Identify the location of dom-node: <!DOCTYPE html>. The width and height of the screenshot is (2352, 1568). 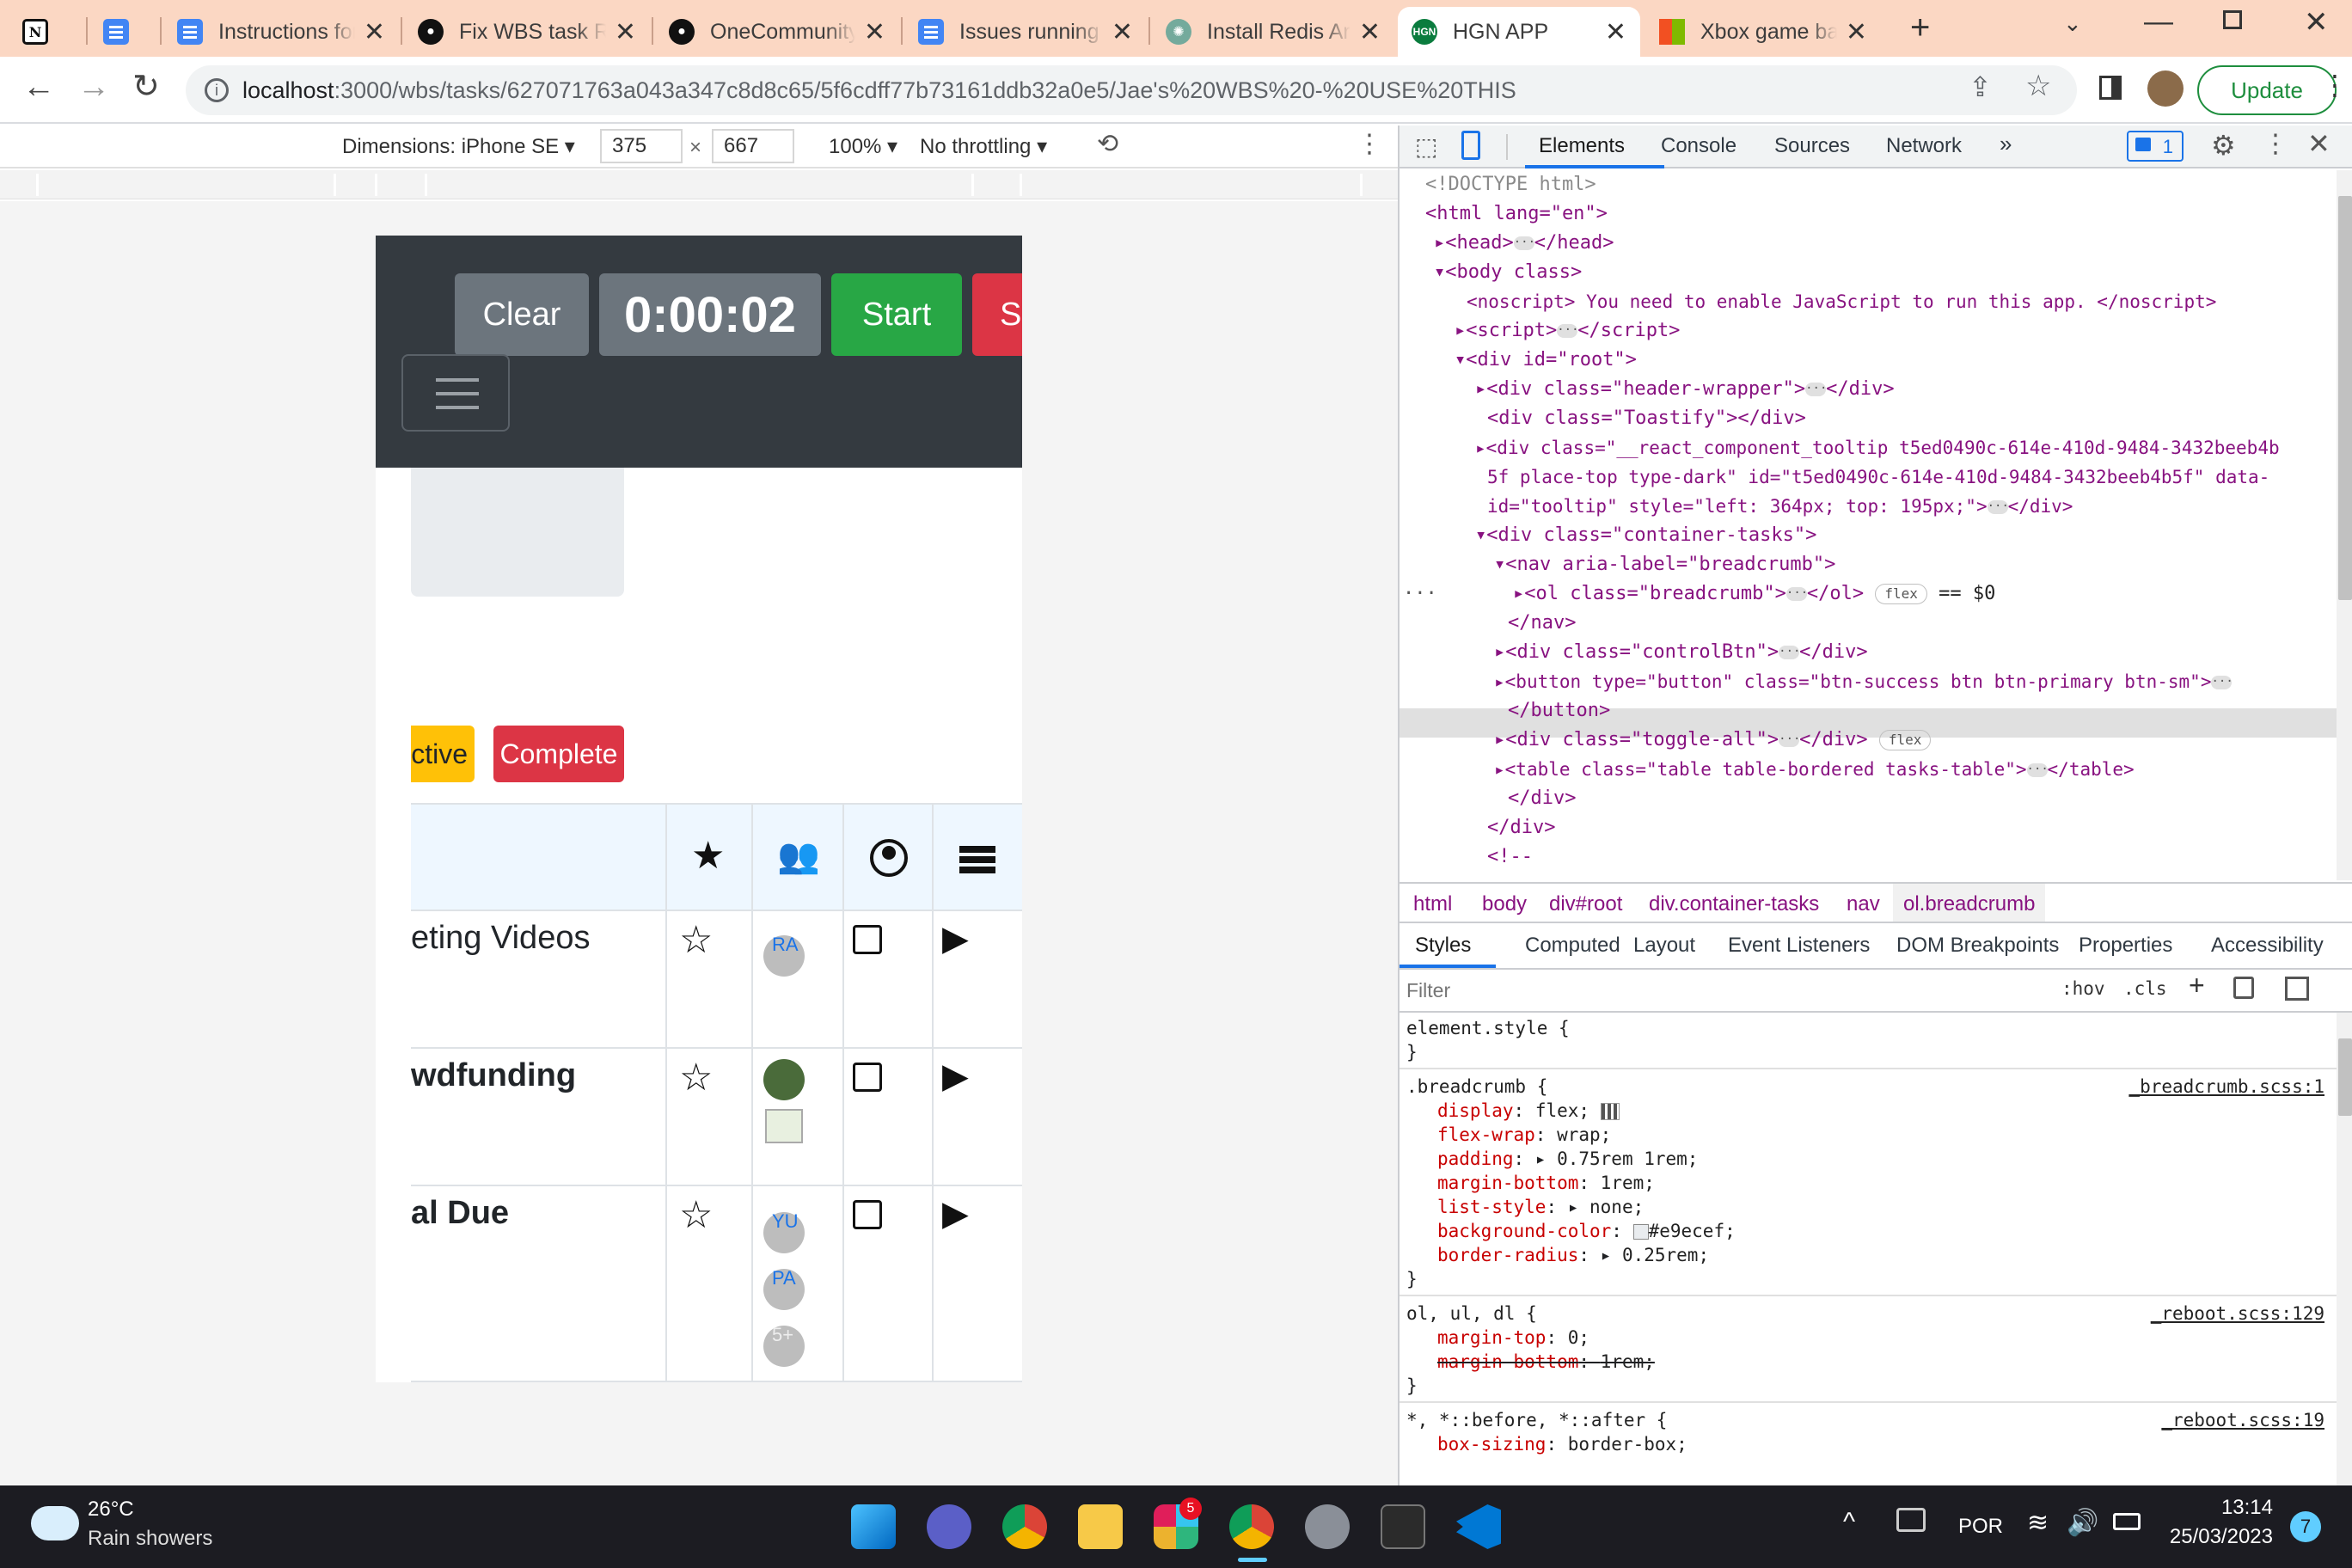
(1510, 184).